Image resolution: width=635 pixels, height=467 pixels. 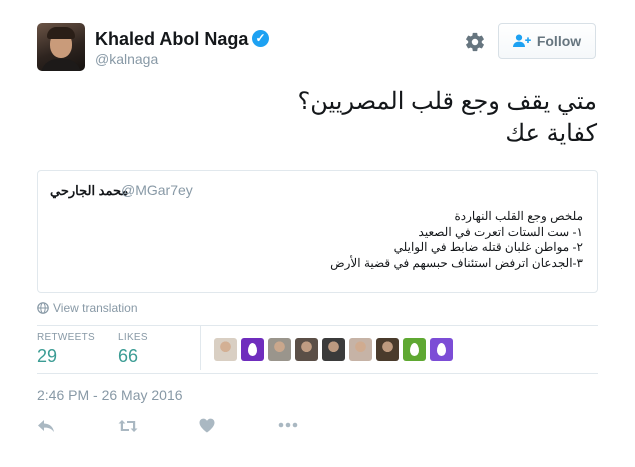 What do you see at coordinates (500, 231) in the screenshot?
I see `quoted-tweet-line: ١- ست الستات اتعرت في الصعيد` at bounding box center [500, 231].